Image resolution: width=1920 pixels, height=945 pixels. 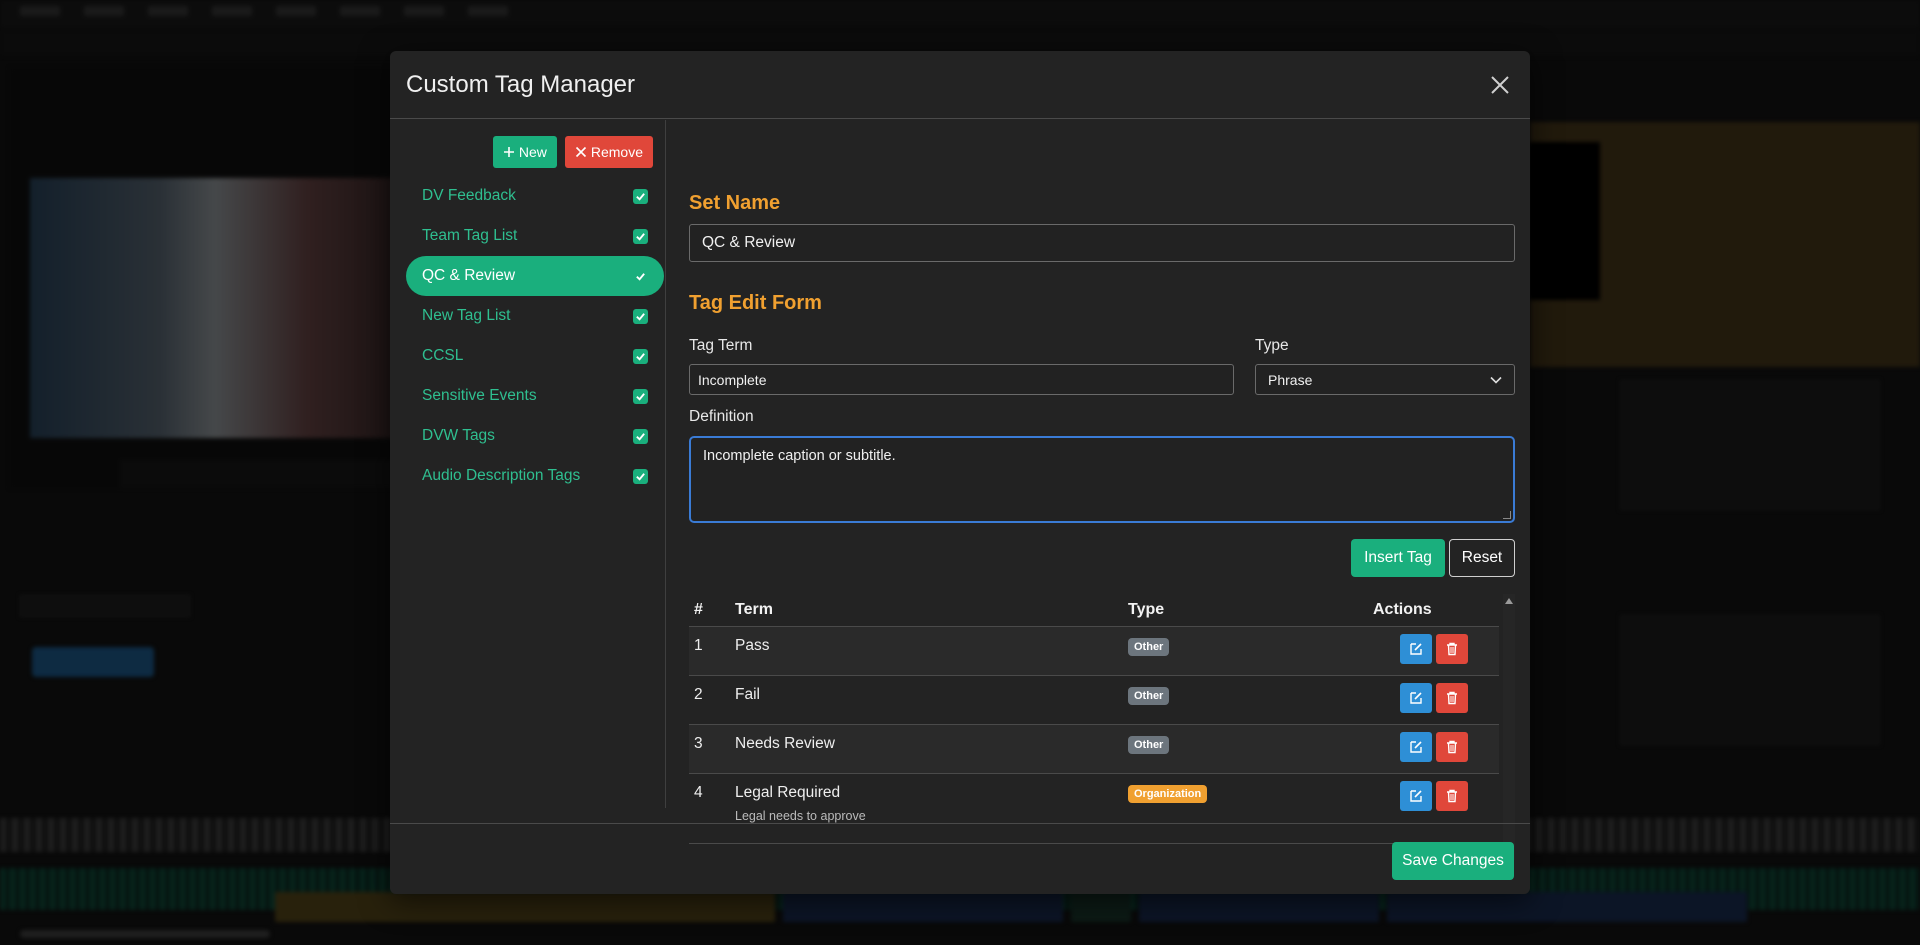 What do you see at coordinates (960, 858) in the screenshot?
I see `modal-footer: Save Changes` at bounding box center [960, 858].